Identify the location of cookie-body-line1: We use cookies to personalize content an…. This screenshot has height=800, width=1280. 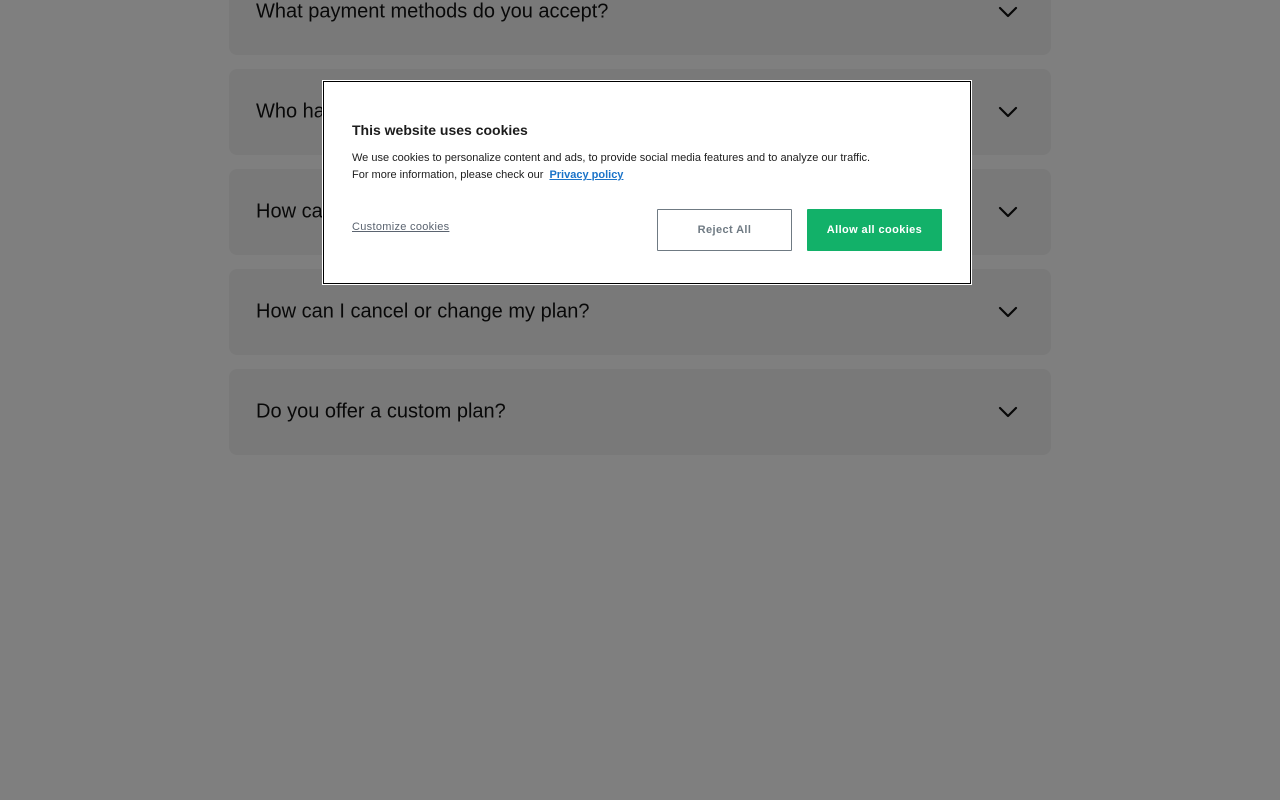
(611, 158).